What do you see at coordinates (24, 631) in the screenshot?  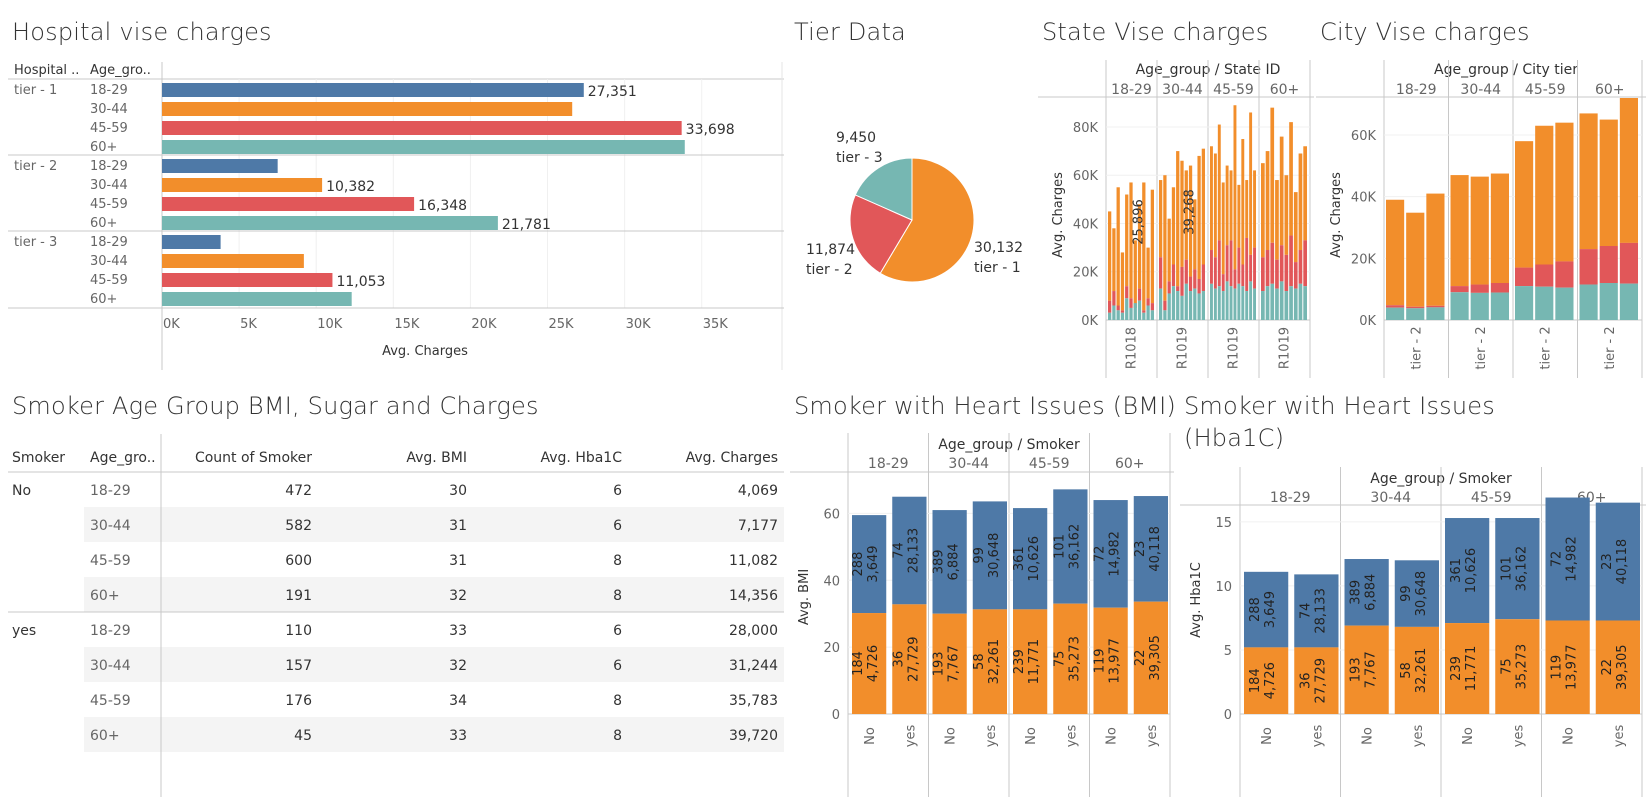 I see `table-cell-smoker: yes` at bounding box center [24, 631].